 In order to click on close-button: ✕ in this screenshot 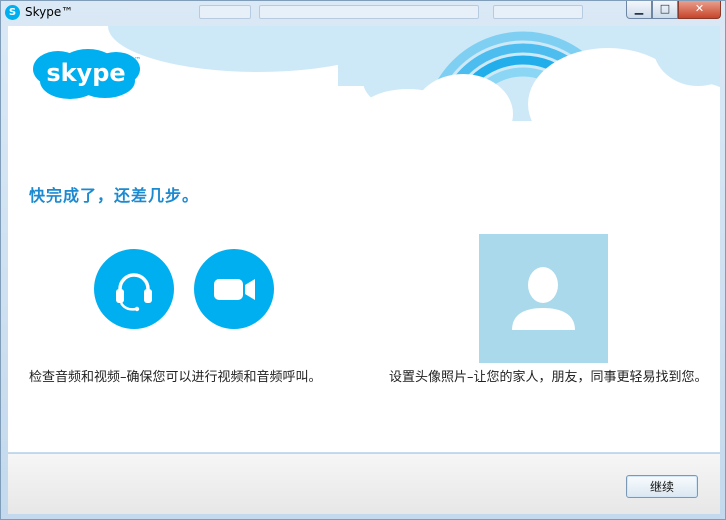, I will do `click(699, 10)`.